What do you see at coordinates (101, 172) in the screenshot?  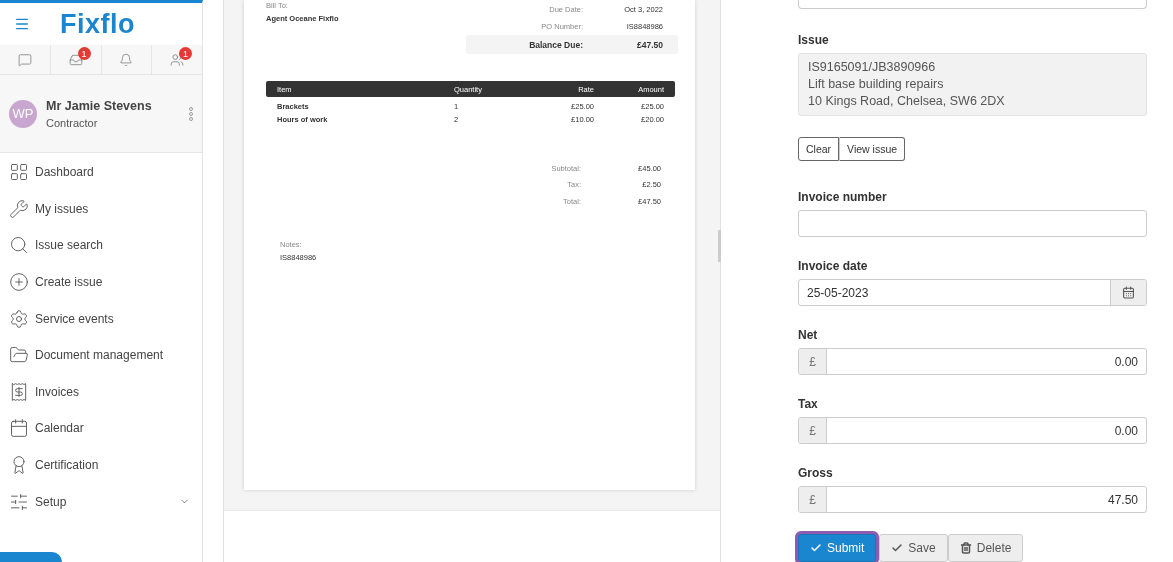 I see `nav-item: Dashboard` at bounding box center [101, 172].